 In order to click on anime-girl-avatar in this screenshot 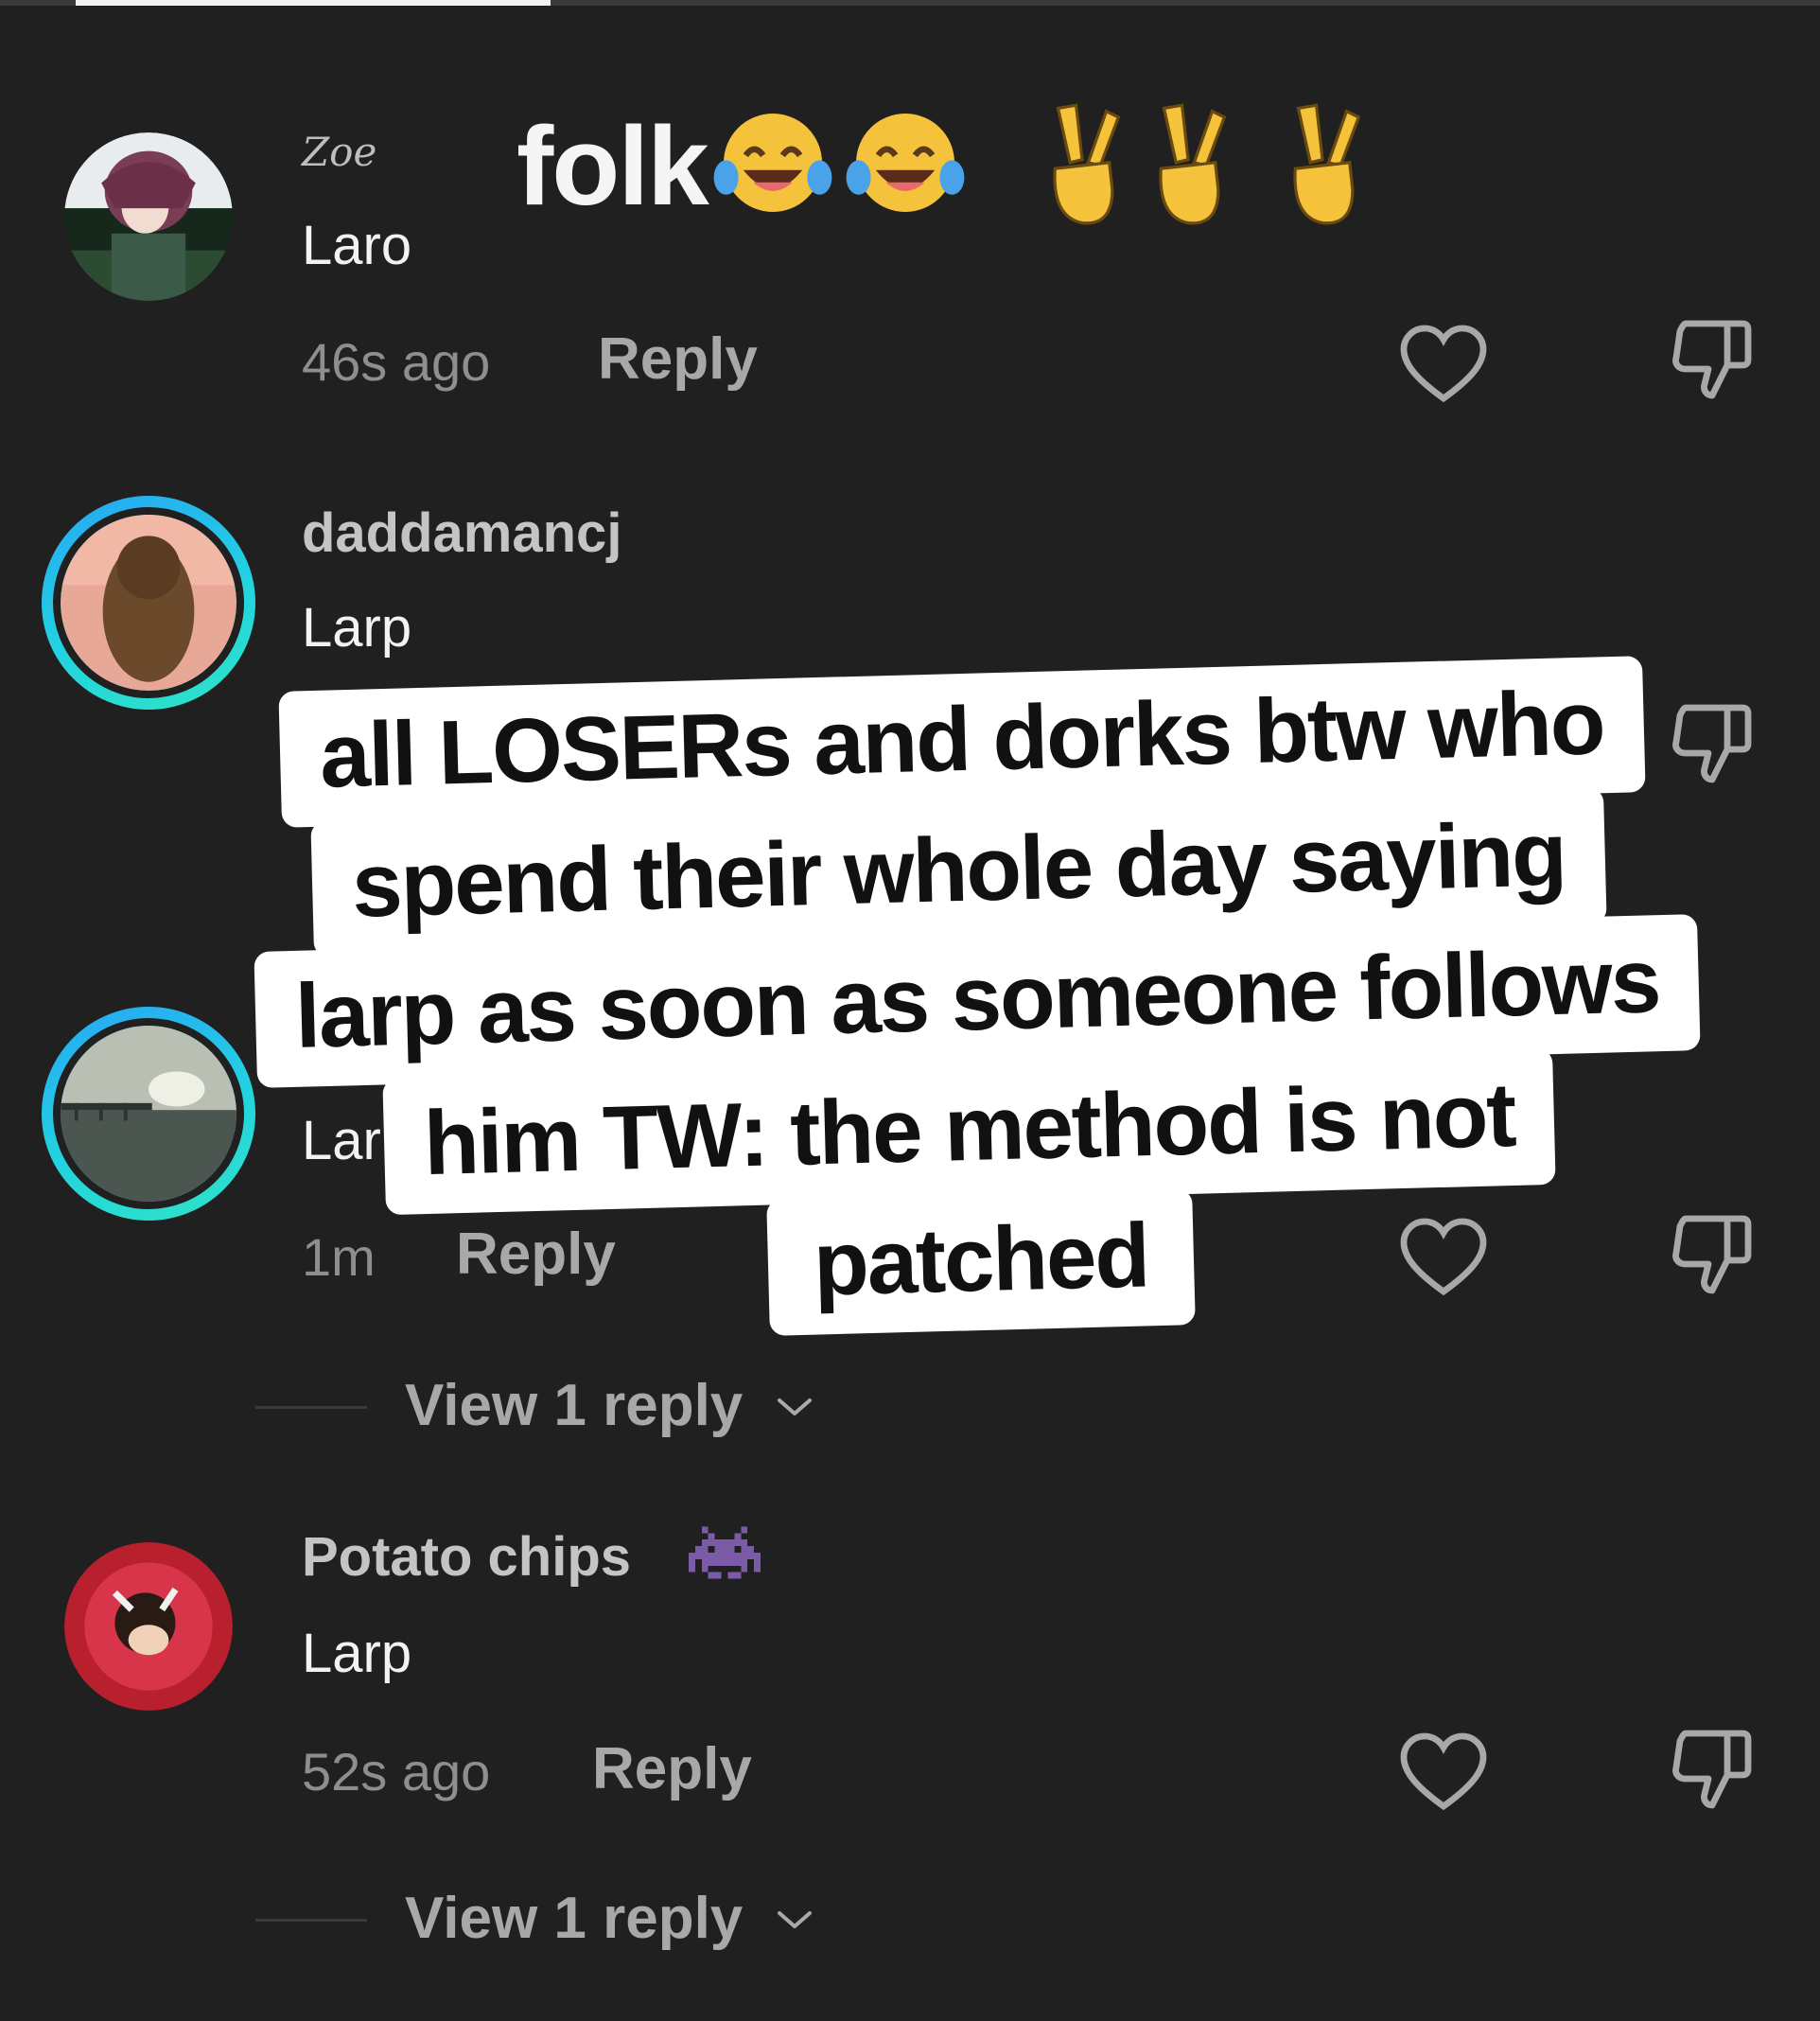, I will do `click(148, 216)`.